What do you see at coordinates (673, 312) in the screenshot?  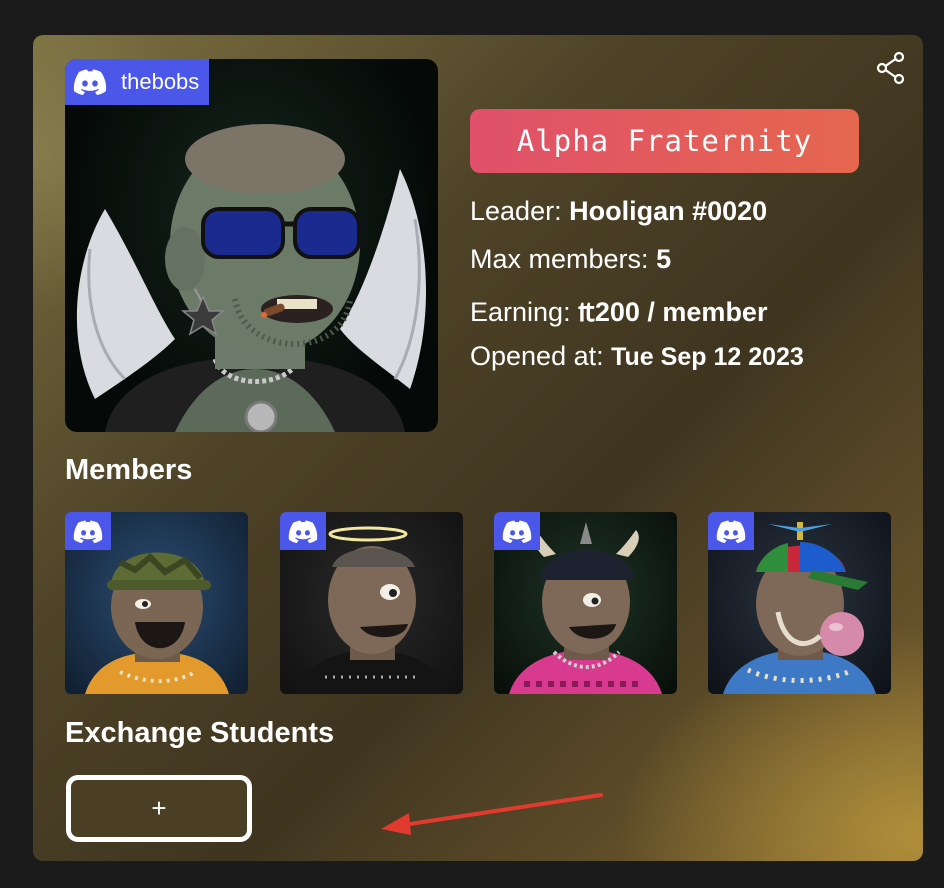 I see `earning-value: ₶200 / member` at bounding box center [673, 312].